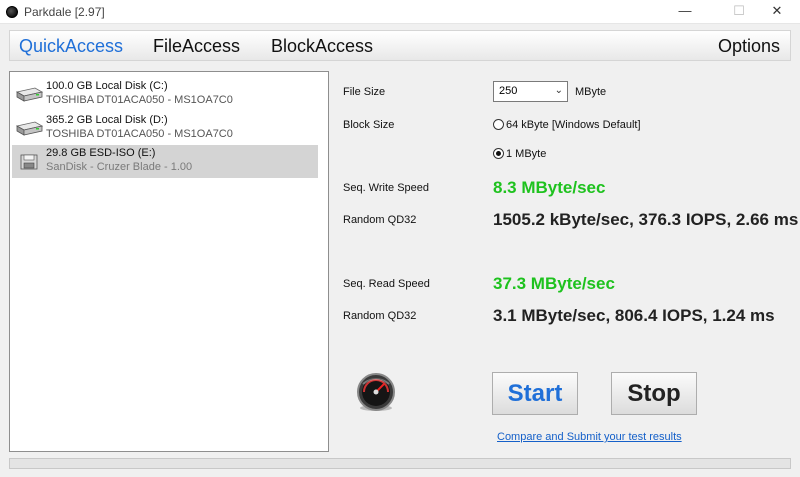 Image resolution: width=800 pixels, height=477 pixels. What do you see at coordinates (591, 92) in the screenshot?
I see `file-size-unit: MByte` at bounding box center [591, 92].